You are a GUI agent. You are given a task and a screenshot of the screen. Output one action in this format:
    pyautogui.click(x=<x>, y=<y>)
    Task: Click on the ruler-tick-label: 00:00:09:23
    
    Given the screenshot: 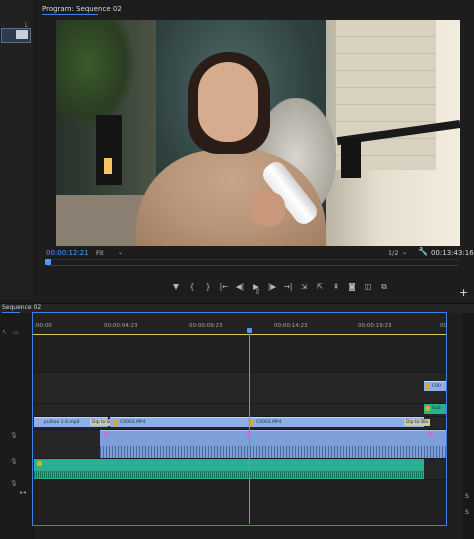 What is the action you would take?
    pyautogui.click(x=206, y=326)
    